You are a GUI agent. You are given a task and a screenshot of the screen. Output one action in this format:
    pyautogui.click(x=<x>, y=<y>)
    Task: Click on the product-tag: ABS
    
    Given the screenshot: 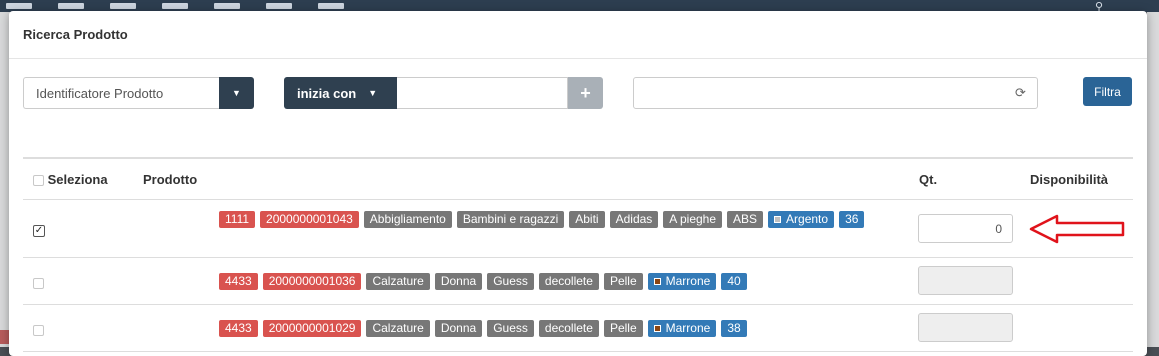 What is the action you would take?
    pyautogui.click(x=745, y=219)
    